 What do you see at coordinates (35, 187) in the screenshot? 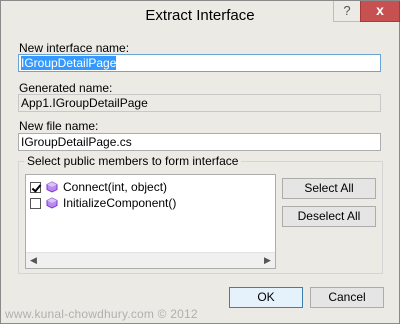
I see `member-checkbox-connect` at bounding box center [35, 187].